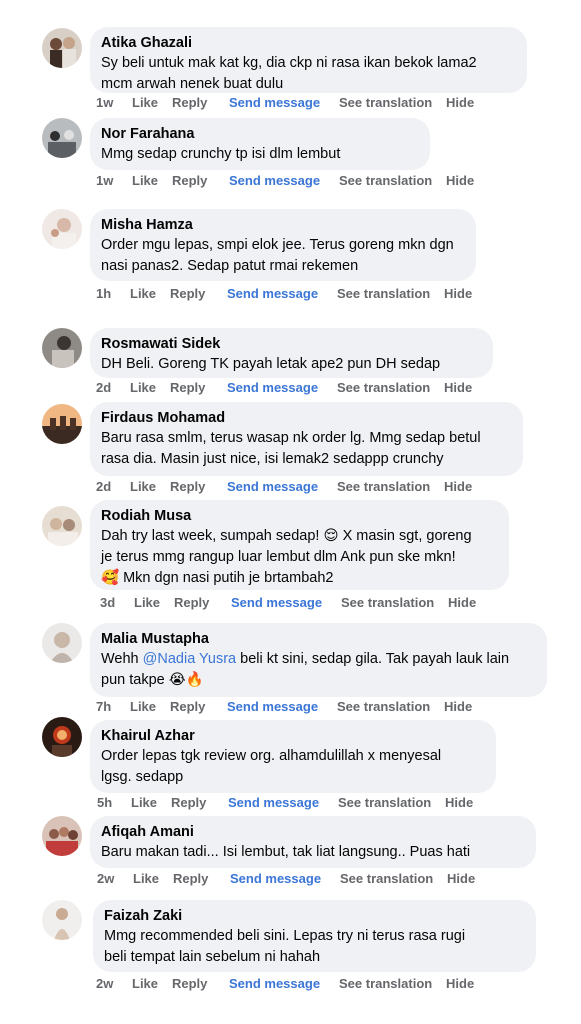 The image size is (581, 1024). Describe the element at coordinates (312, 832) in the screenshot. I see `commenter-name: Afiqah Amani` at that location.